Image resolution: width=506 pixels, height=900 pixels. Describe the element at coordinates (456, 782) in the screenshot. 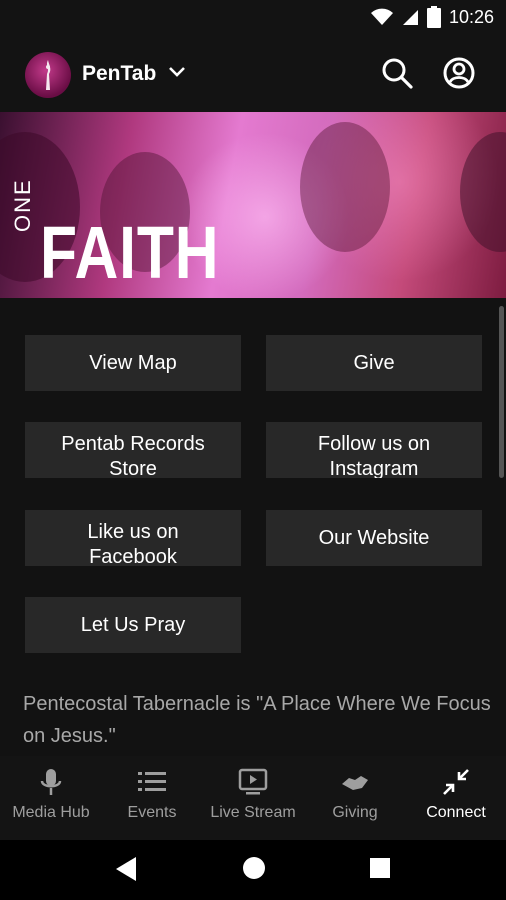

I see `collapse-arrows-icon` at that location.